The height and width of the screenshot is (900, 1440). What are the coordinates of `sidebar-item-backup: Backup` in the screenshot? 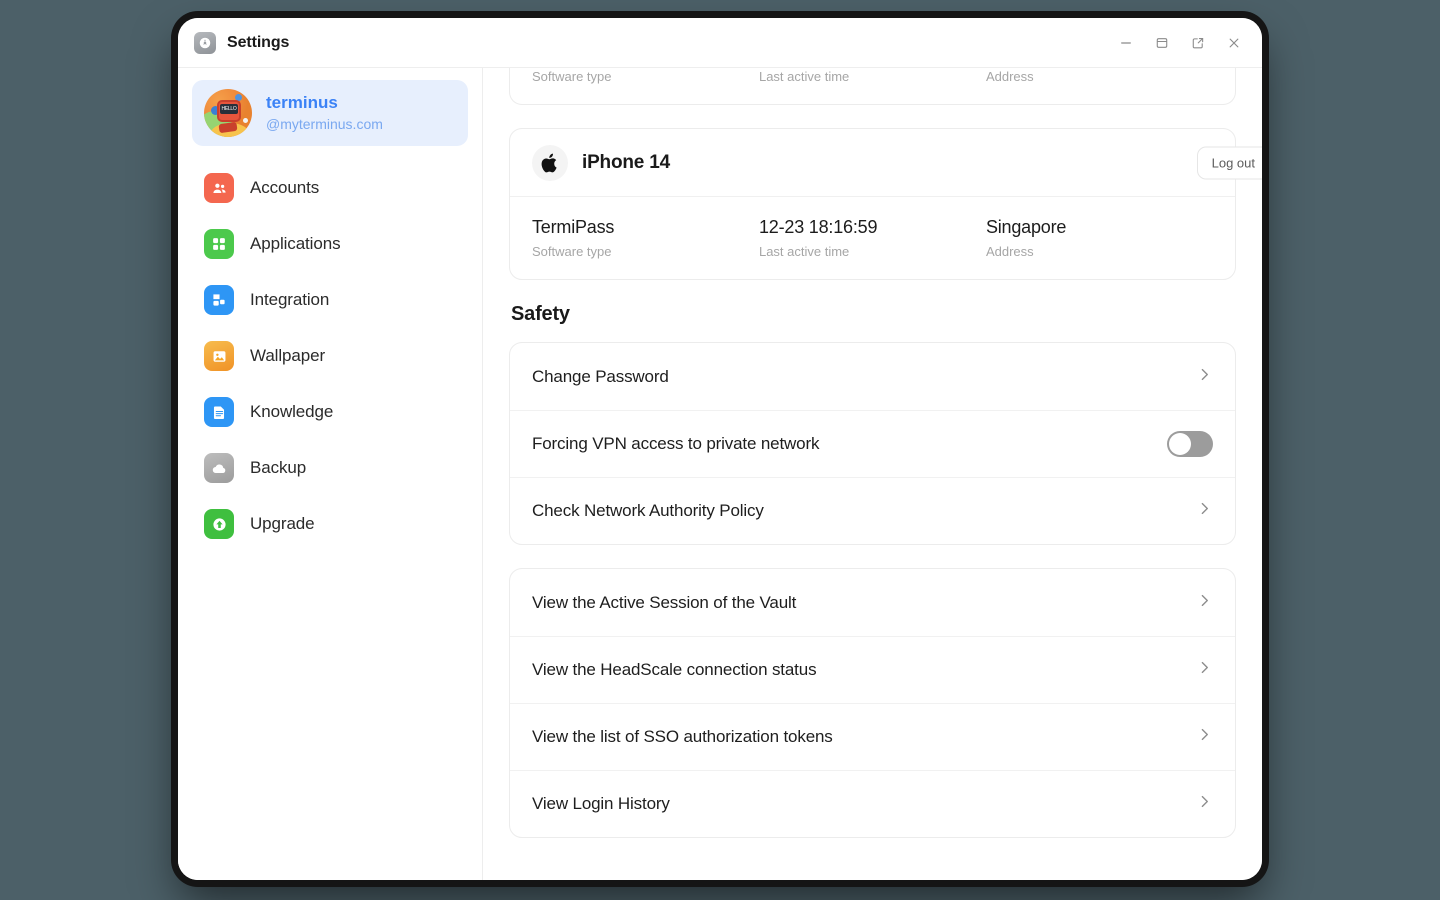 It's located at (330, 468).